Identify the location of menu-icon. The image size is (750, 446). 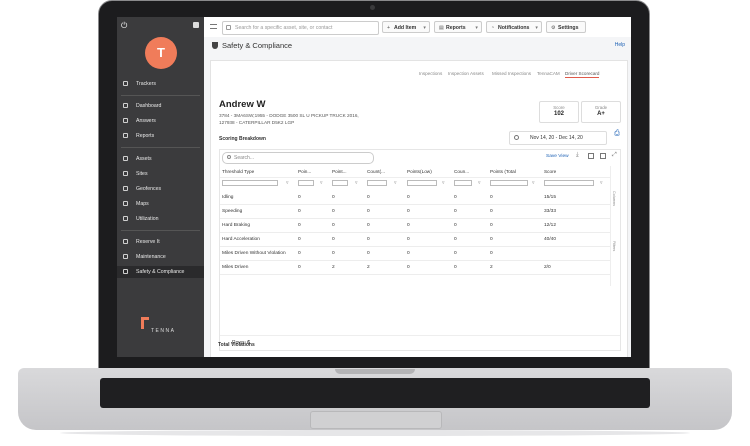
(213, 26).